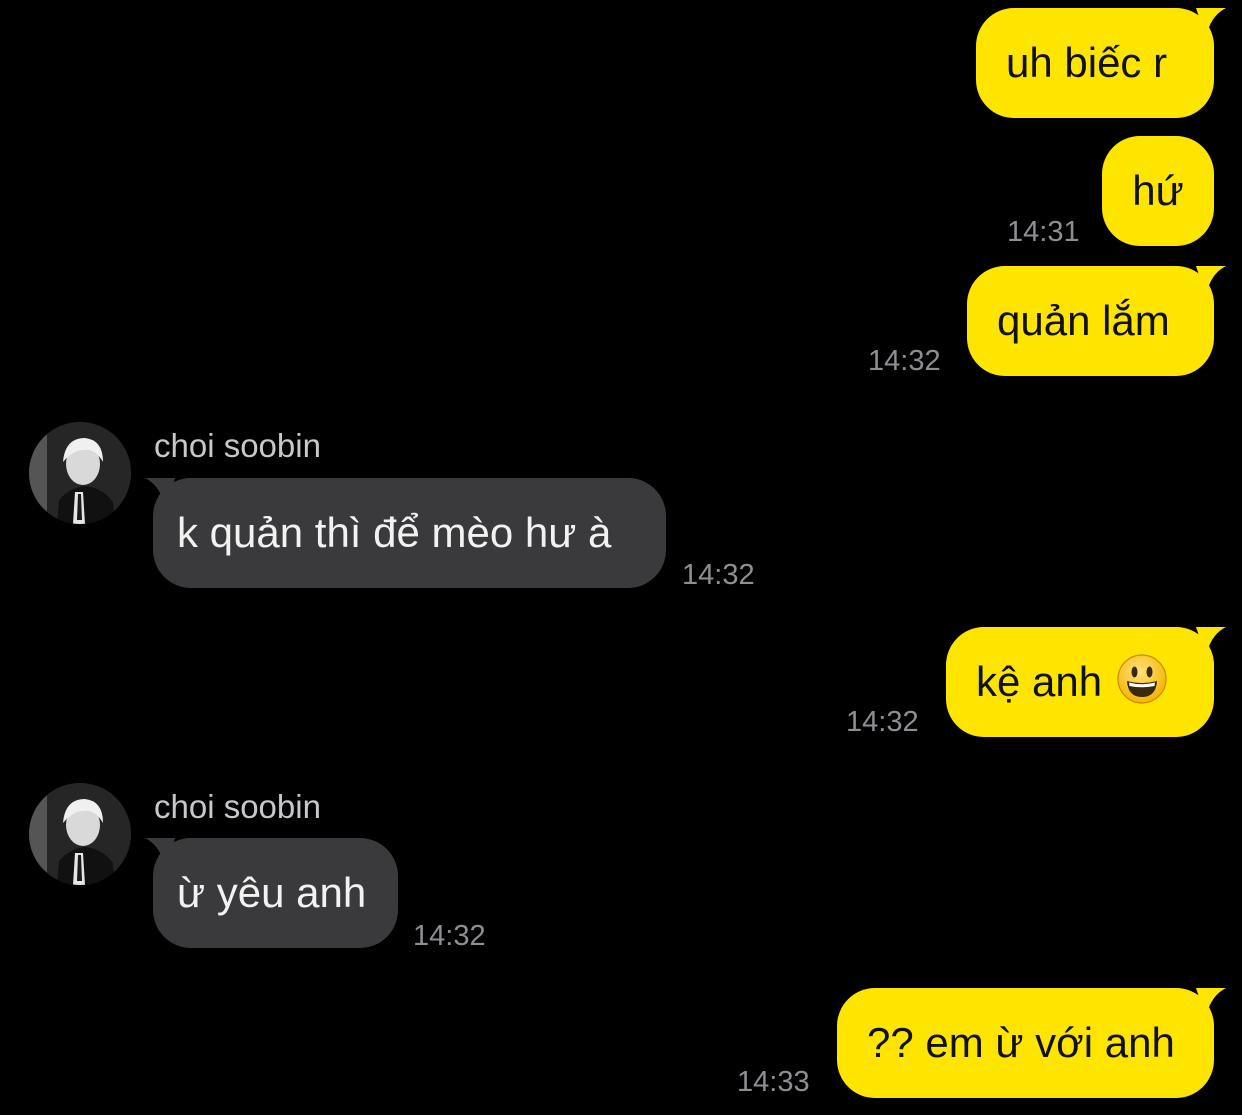 The height and width of the screenshot is (1115, 1242). I want to click on message-timestamp: 14:33, so click(773, 1082).